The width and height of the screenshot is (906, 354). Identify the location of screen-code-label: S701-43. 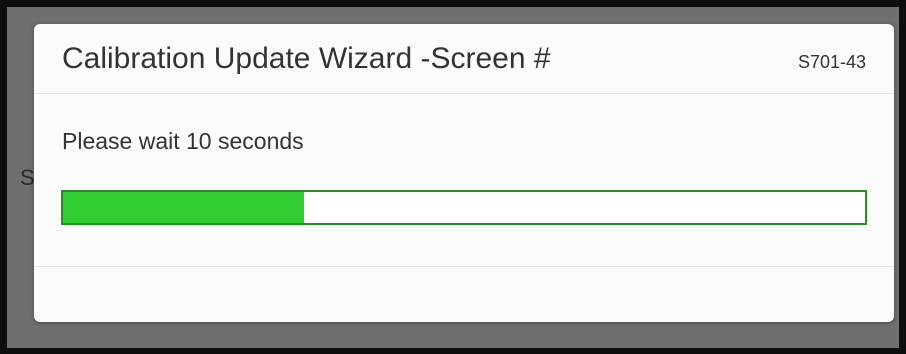
(831, 62).